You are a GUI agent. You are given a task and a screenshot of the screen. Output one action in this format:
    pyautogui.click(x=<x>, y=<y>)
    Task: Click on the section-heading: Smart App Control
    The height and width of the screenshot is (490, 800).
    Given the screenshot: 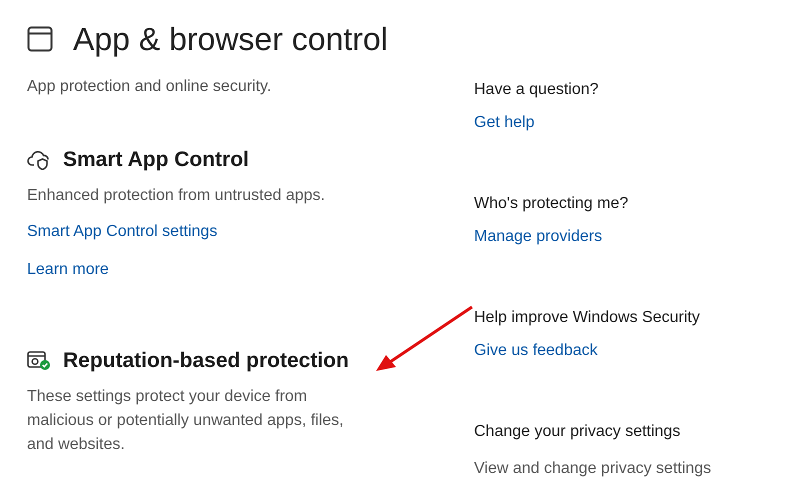 What is the action you would take?
    pyautogui.click(x=156, y=160)
    